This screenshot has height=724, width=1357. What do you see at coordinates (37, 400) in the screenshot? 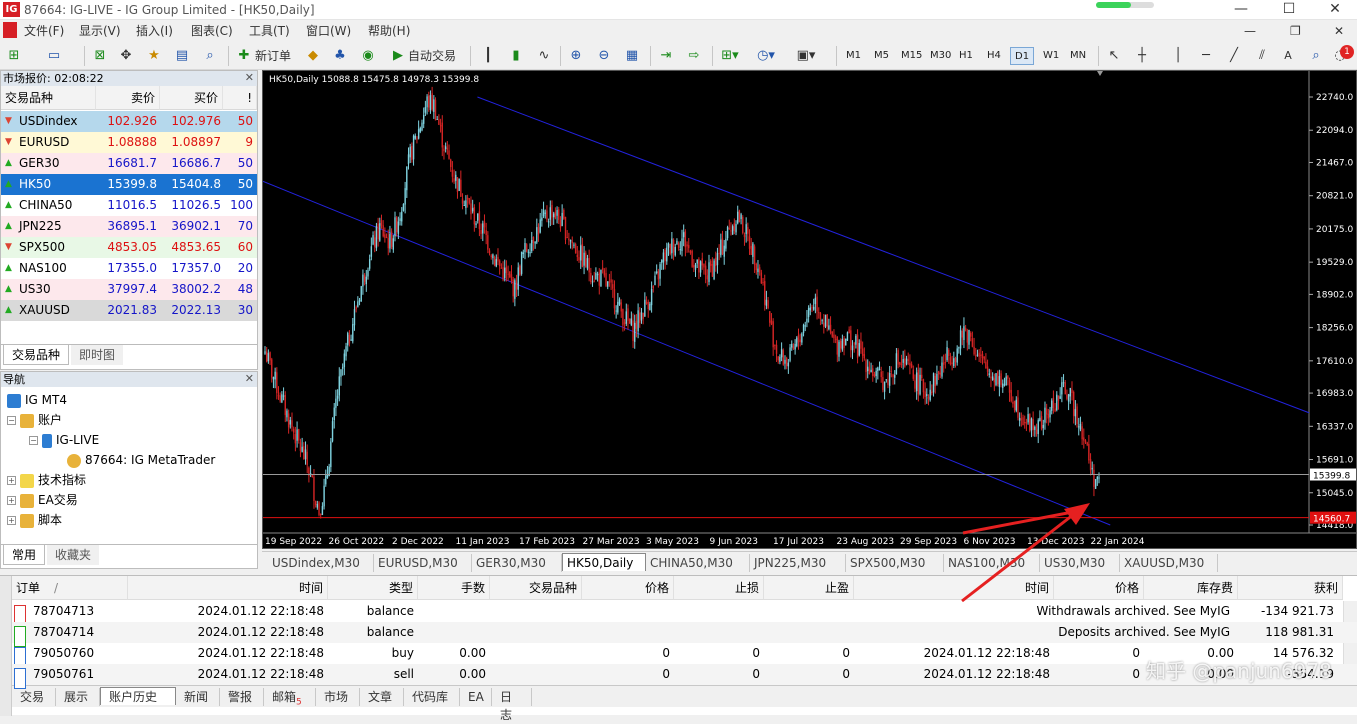
I see `nav-item-ig-mt4: IG MT4` at bounding box center [37, 400].